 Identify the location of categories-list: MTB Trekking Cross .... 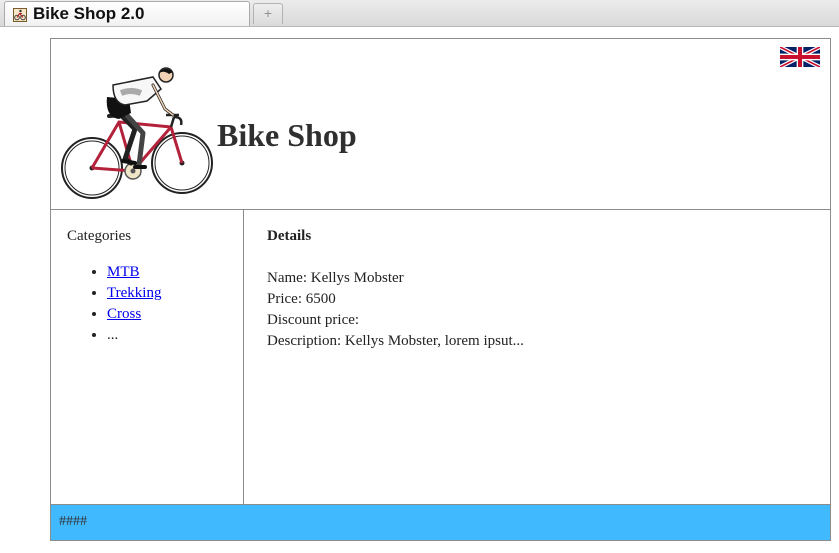
(114, 304).